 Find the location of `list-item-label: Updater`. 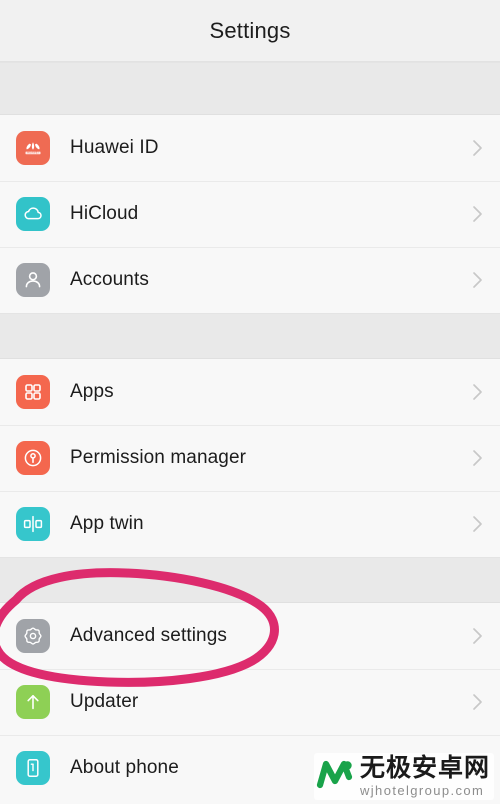

list-item-label: Updater is located at coordinates (104, 701).